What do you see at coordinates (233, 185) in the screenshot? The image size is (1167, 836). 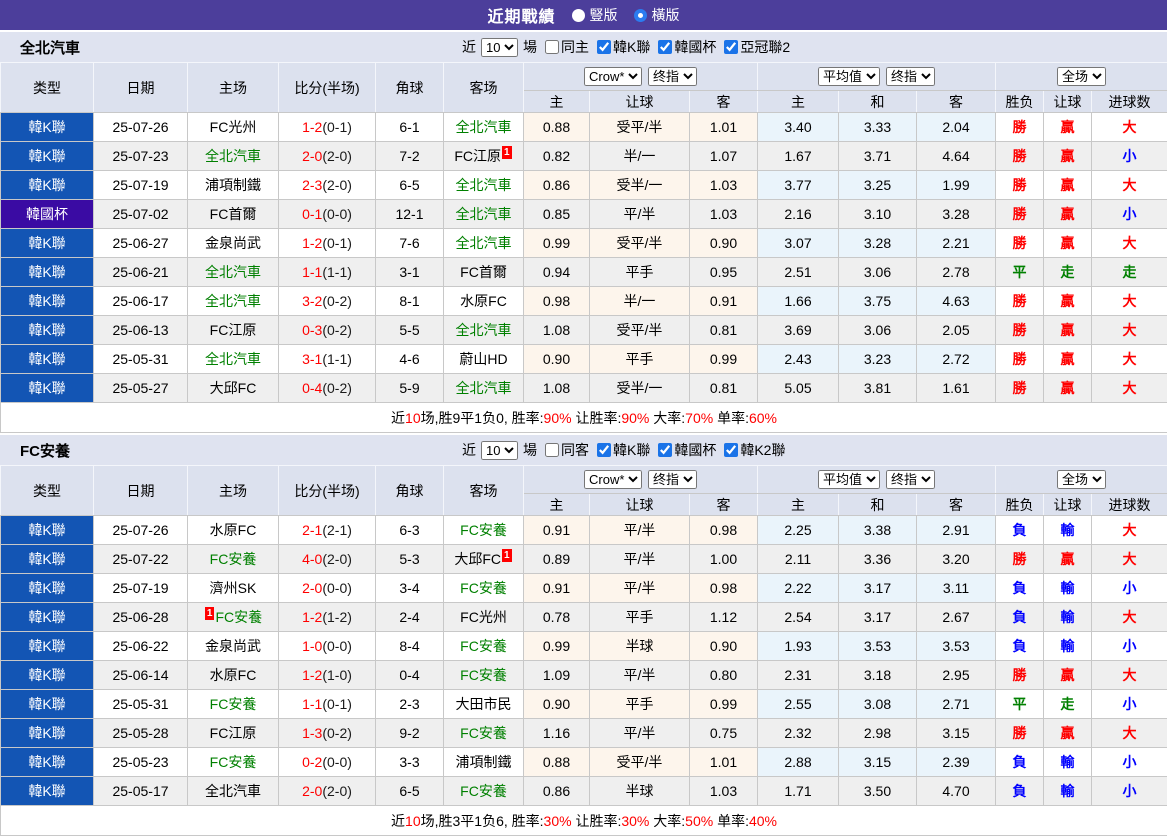 I see `home-team-cell: 浦項制鐵` at bounding box center [233, 185].